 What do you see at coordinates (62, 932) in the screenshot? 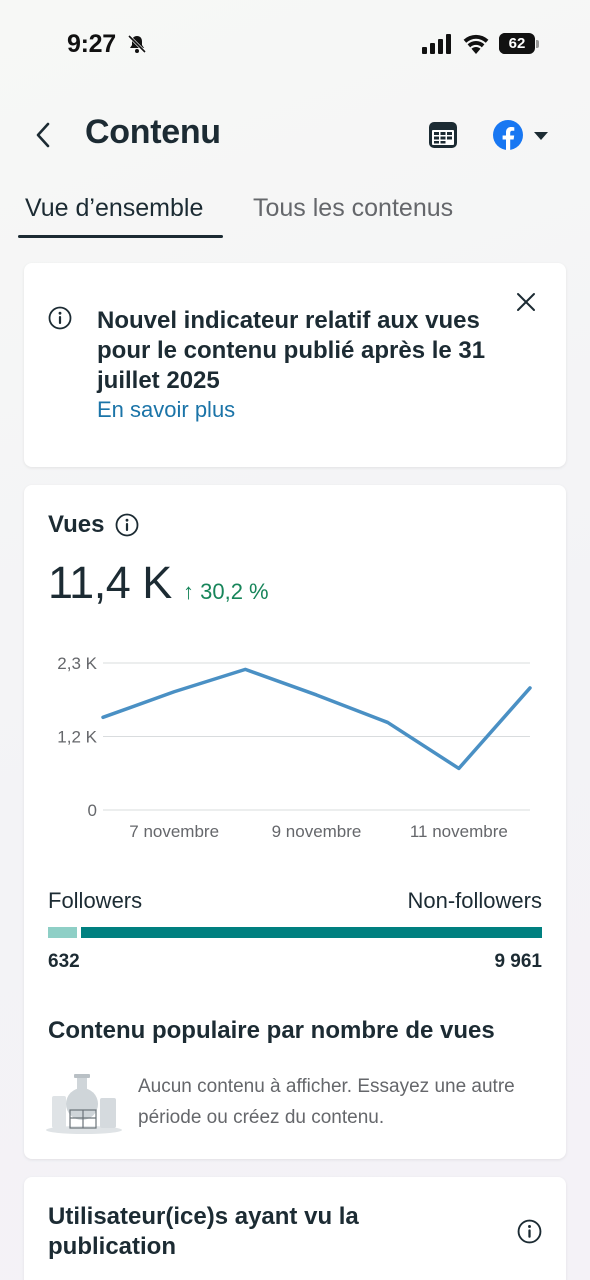
I see `followers-bar-segment` at bounding box center [62, 932].